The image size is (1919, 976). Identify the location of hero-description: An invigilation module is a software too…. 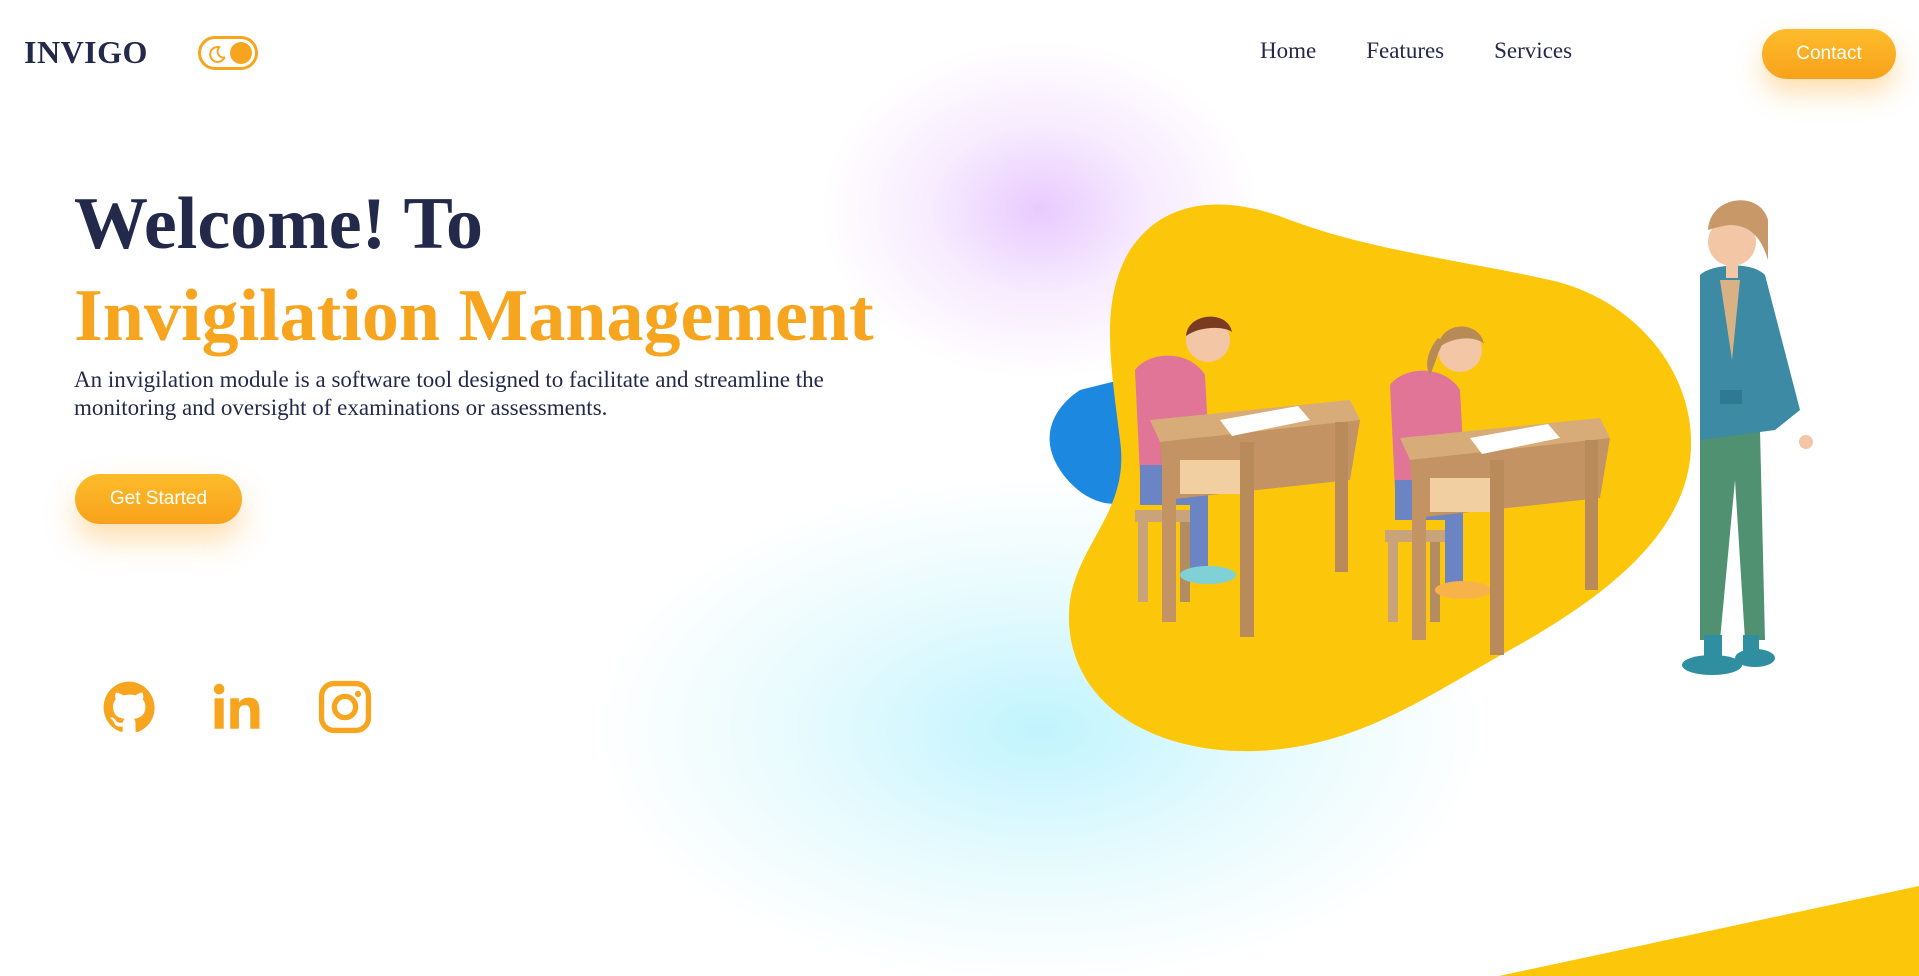
(449, 393).